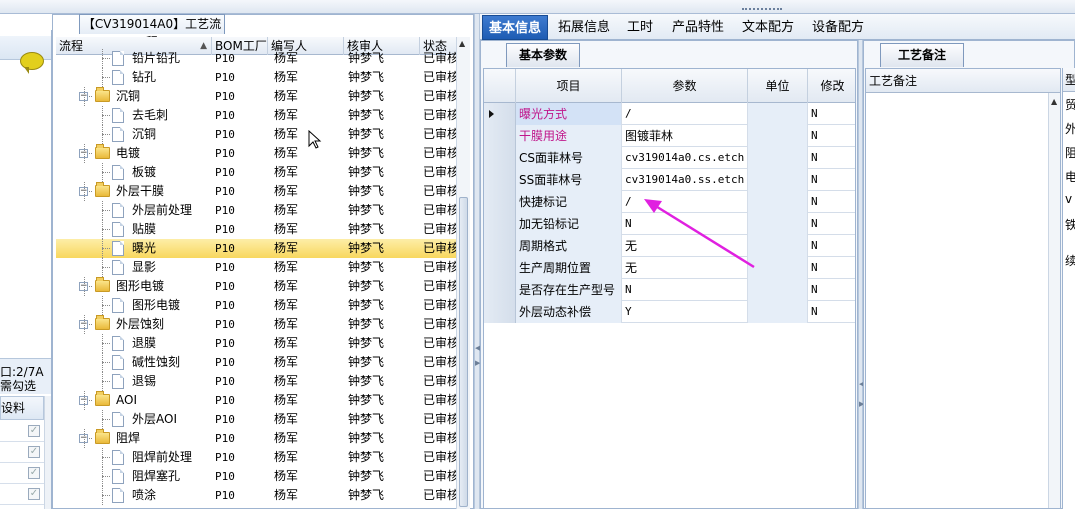 The image size is (1075, 509). I want to click on tree-node-label: 去毛刺, so click(150, 115).